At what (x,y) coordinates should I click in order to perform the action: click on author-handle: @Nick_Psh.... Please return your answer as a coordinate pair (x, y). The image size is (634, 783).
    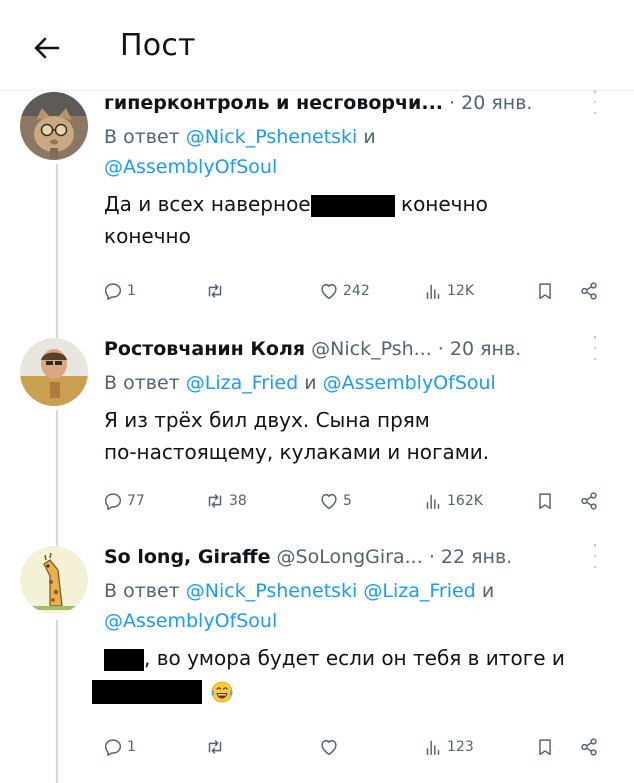
    Looking at the image, I should click on (371, 349).